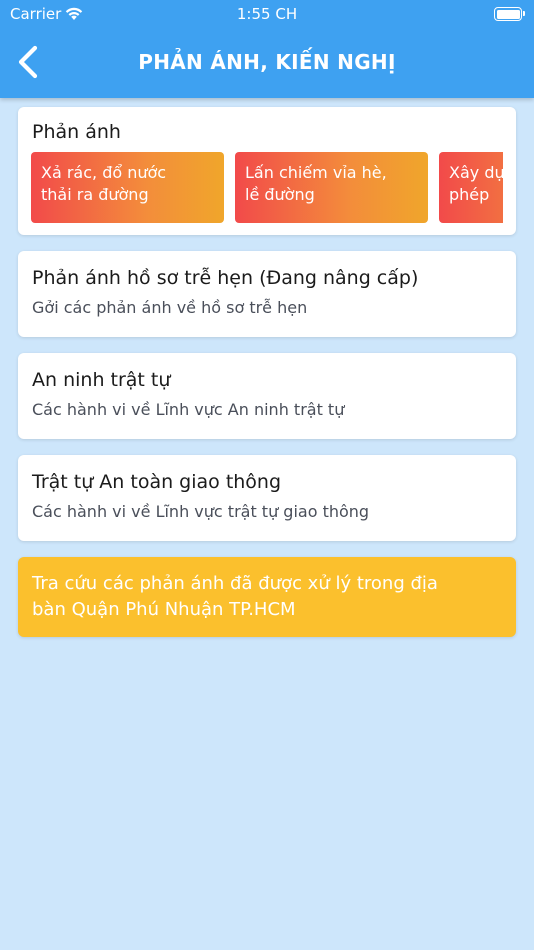 The image size is (534, 950). Describe the element at coordinates (267, 49) in the screenshot. I see `top-bar: Carrier 1:55 CH PHẢN ÁNH, KIẾN NGHỊ` at that location.